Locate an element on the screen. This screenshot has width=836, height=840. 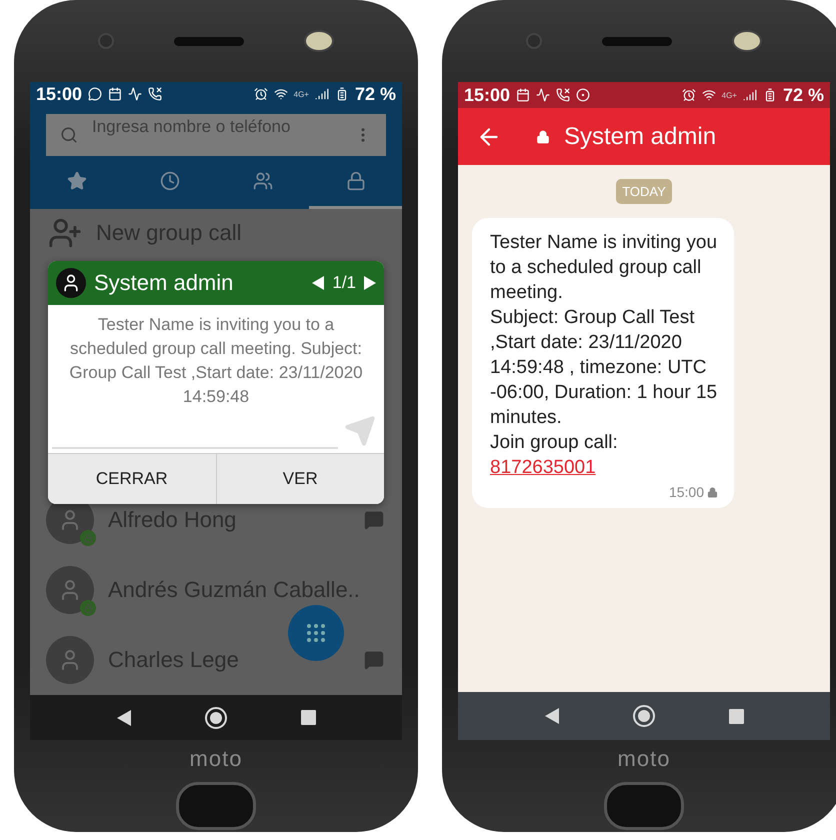
previous-icon is located at coordinates (318, 283).